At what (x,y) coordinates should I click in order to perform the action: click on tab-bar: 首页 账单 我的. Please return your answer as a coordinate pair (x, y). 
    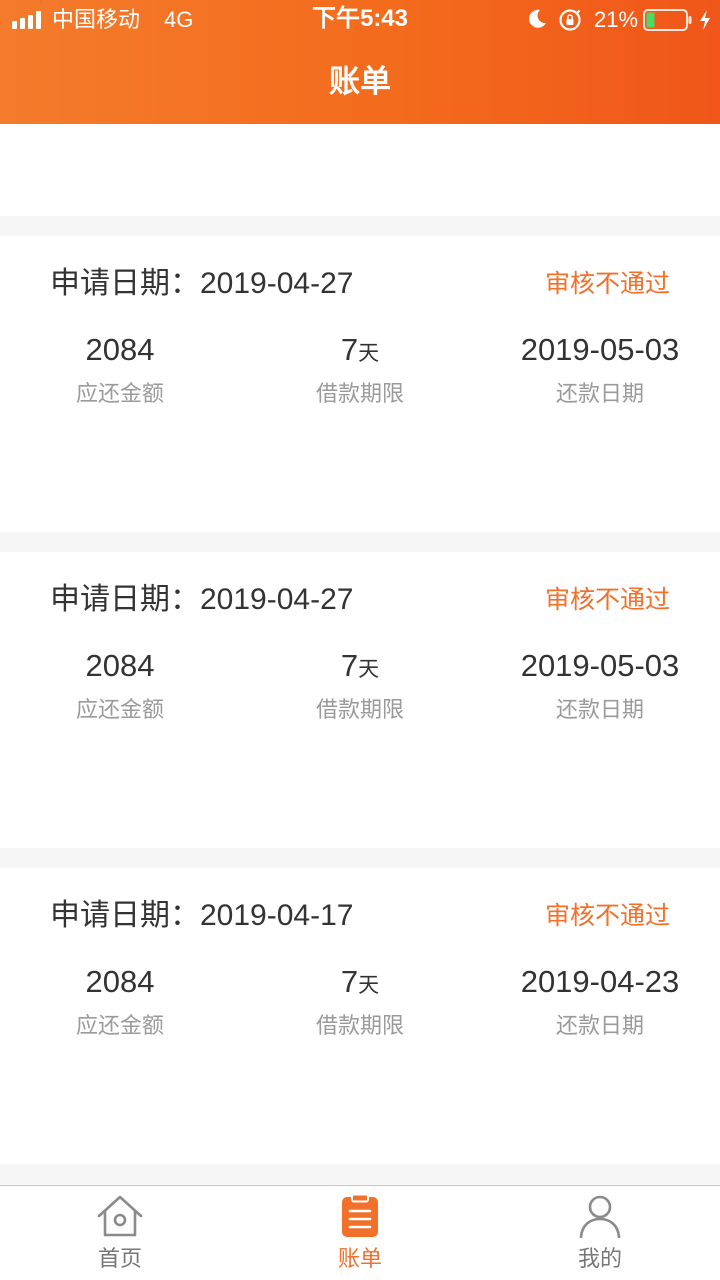
    Looking at the image, I should click on (360, 1232).